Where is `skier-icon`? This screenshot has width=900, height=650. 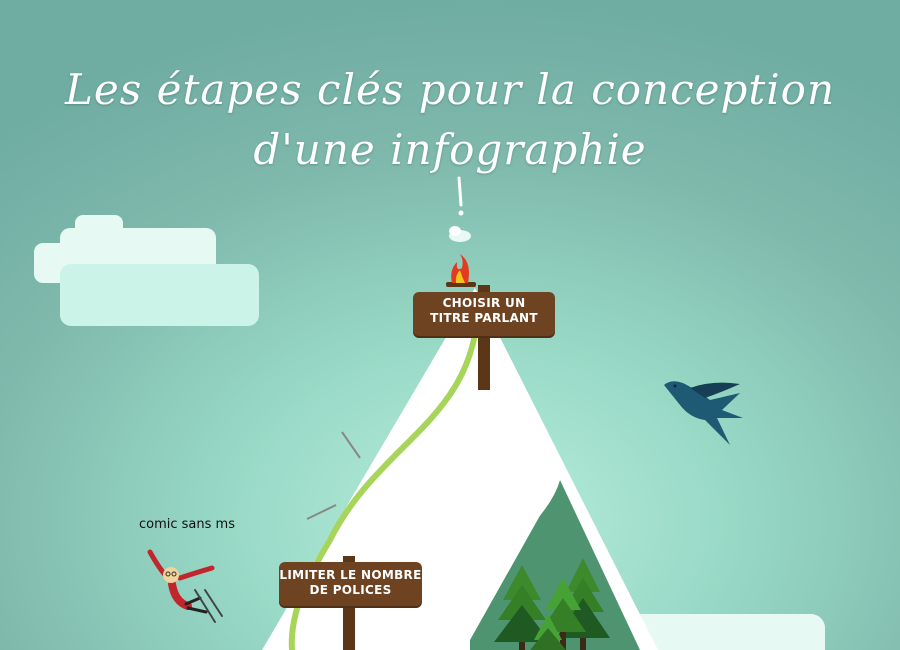 skier-icon is located at coordinates (185, 586).